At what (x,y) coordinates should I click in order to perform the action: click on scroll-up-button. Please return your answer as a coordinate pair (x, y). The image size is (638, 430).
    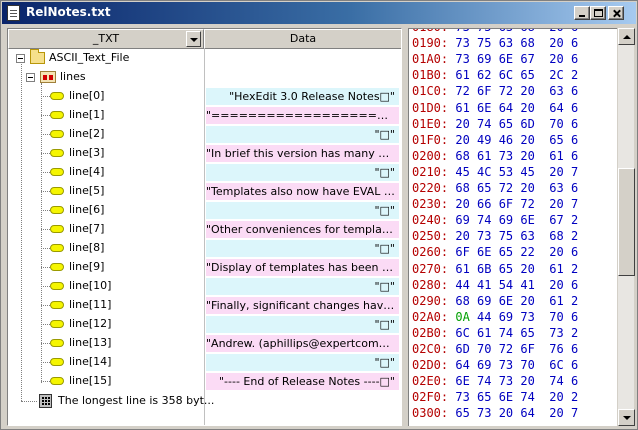
    Looking at the image, I should click on (626, 36).